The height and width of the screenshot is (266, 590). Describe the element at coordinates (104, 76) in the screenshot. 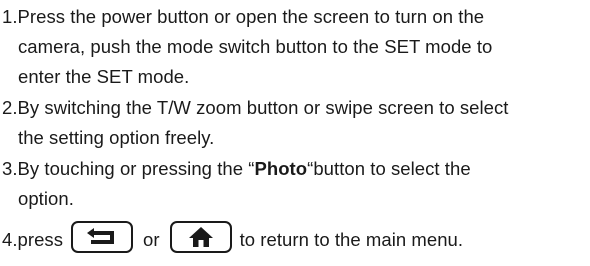

I see `step-1-line-3: enter the SET mode.` at that location.